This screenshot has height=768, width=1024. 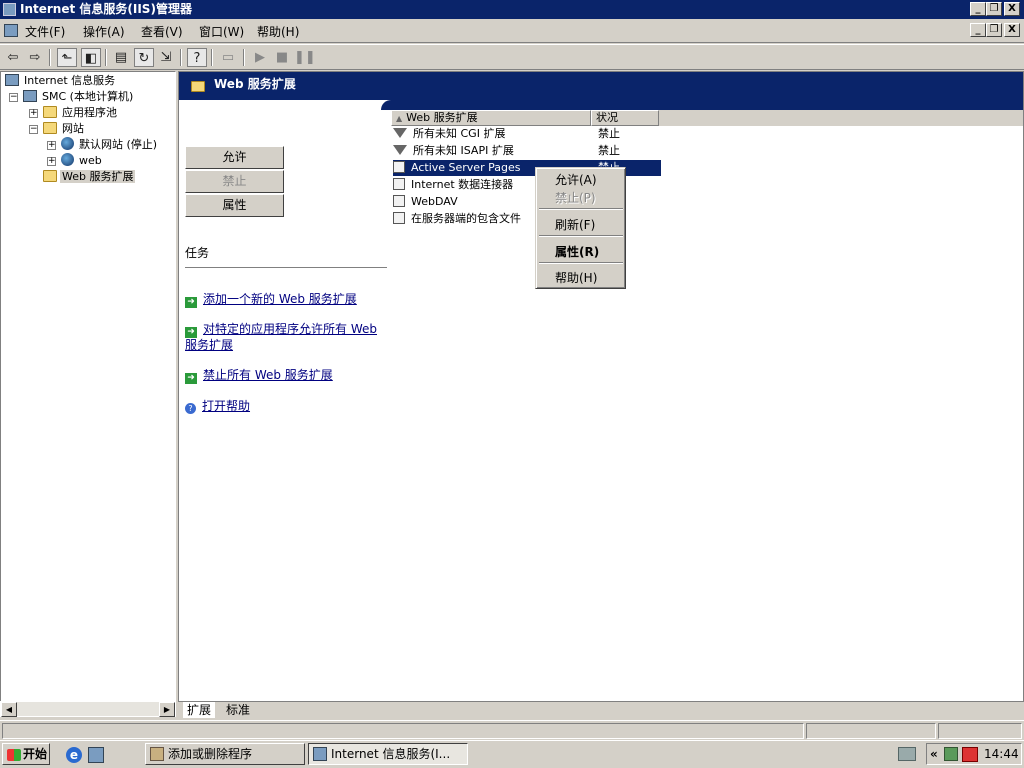 What do you see at coordinates (13, 57) in the screenshot?
I see `back-icon: ⇦` at bounding box center [13, 57].